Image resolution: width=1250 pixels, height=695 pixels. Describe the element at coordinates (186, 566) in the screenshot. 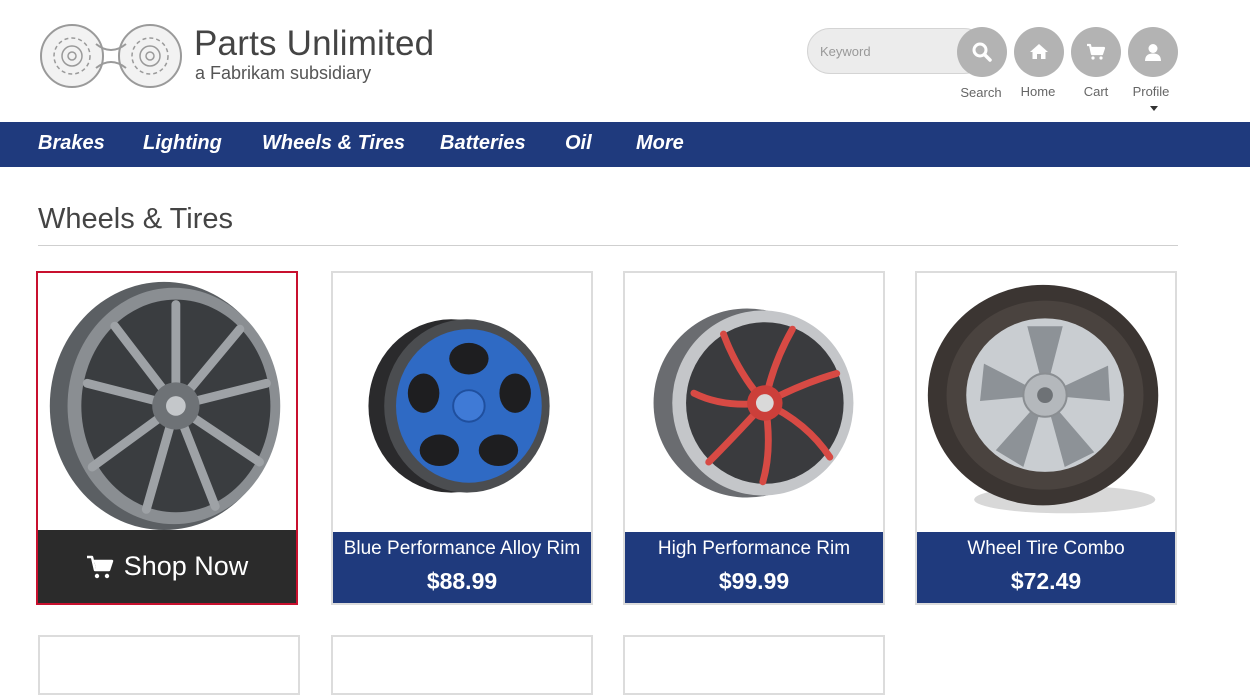

I see `shop-now-label: Shop Now` at that location.